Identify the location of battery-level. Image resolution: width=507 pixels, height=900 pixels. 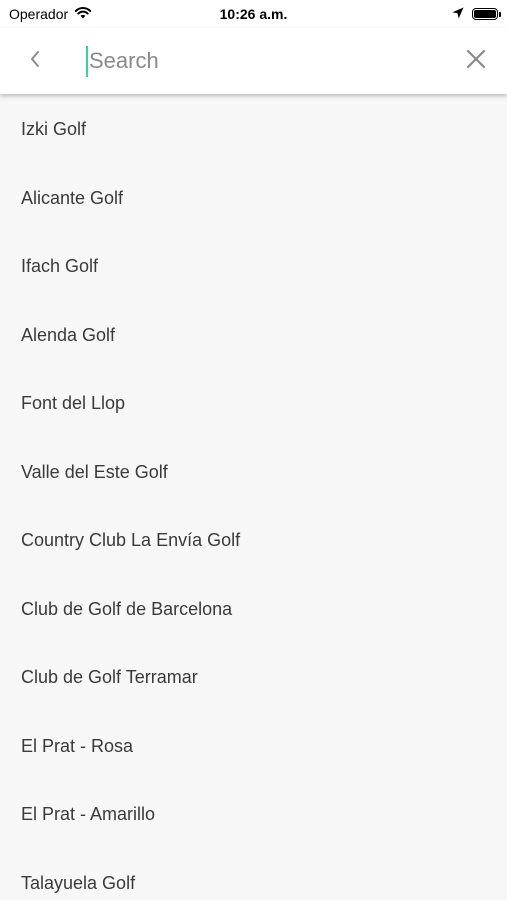
(485, 14).